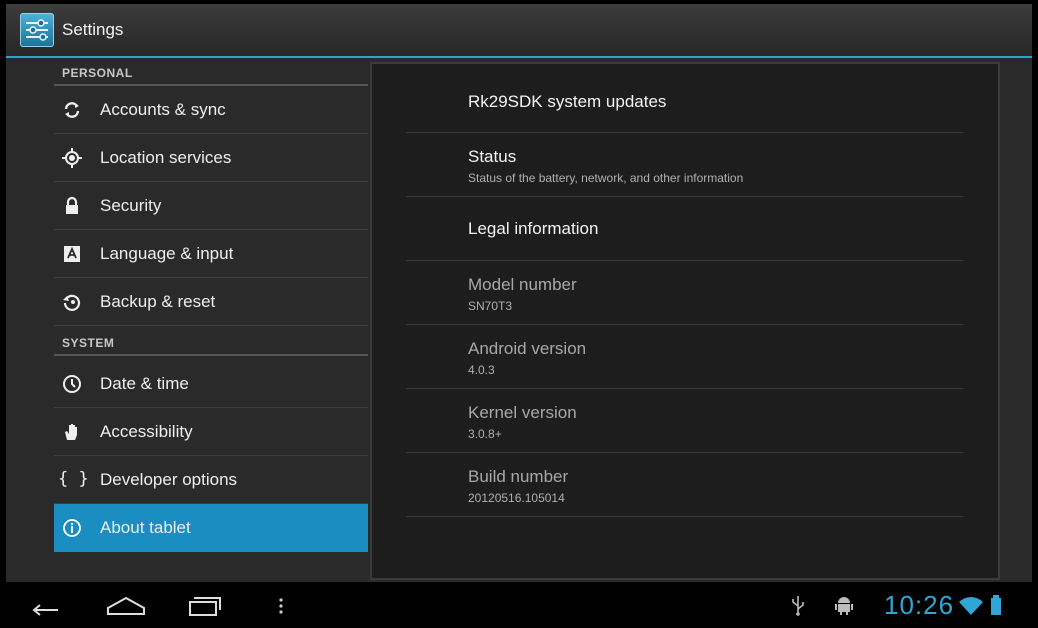 This screenshot has width=1038, height=628. I want to click on sidebar-item-label: Backup & reset, so click(158, 301).